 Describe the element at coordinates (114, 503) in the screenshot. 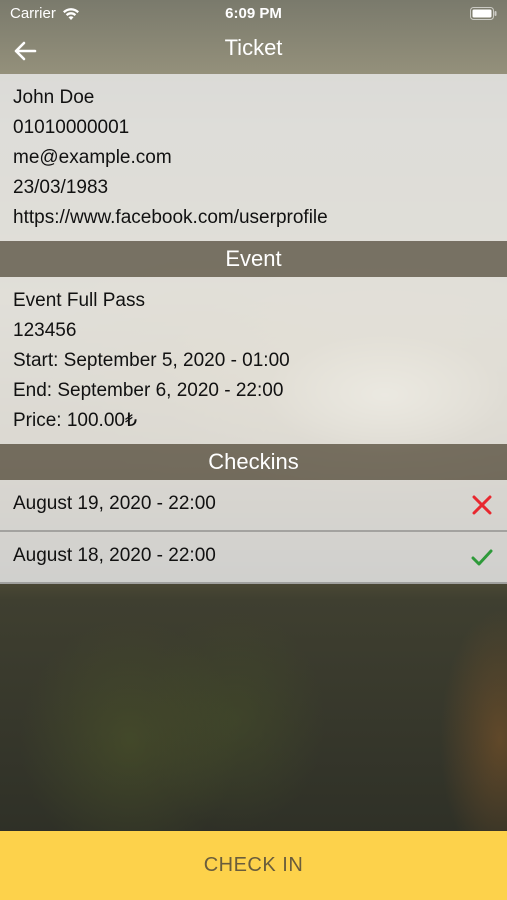

I see `checkin-date: August 19, 2020 - 22:00` at that location.